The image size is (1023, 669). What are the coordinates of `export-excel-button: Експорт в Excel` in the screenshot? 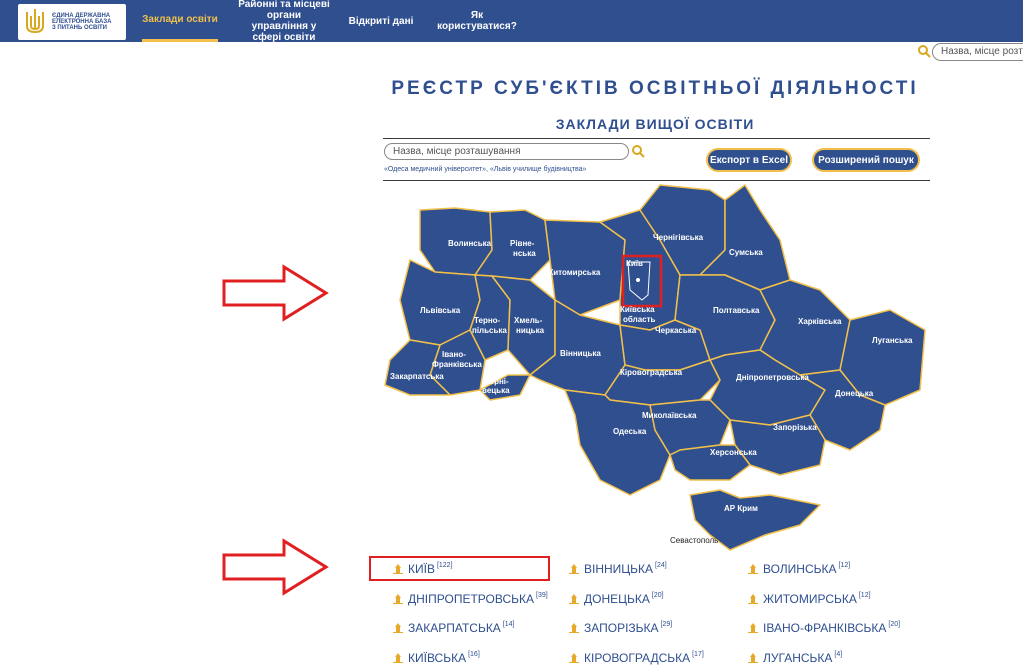 It's located at (749, 160).